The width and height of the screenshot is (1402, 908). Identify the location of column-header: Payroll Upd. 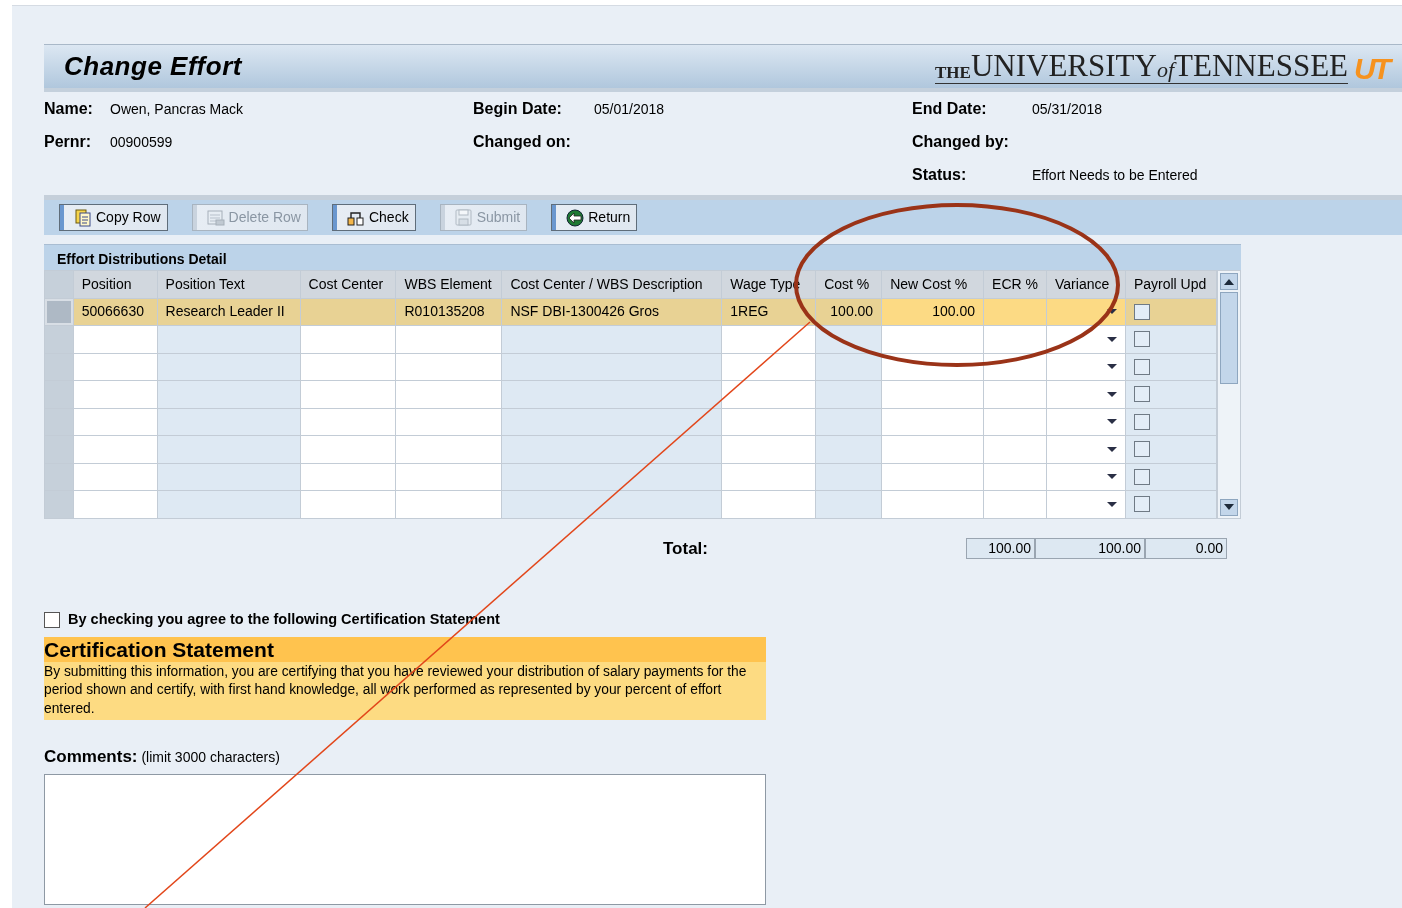
(1171, 284).